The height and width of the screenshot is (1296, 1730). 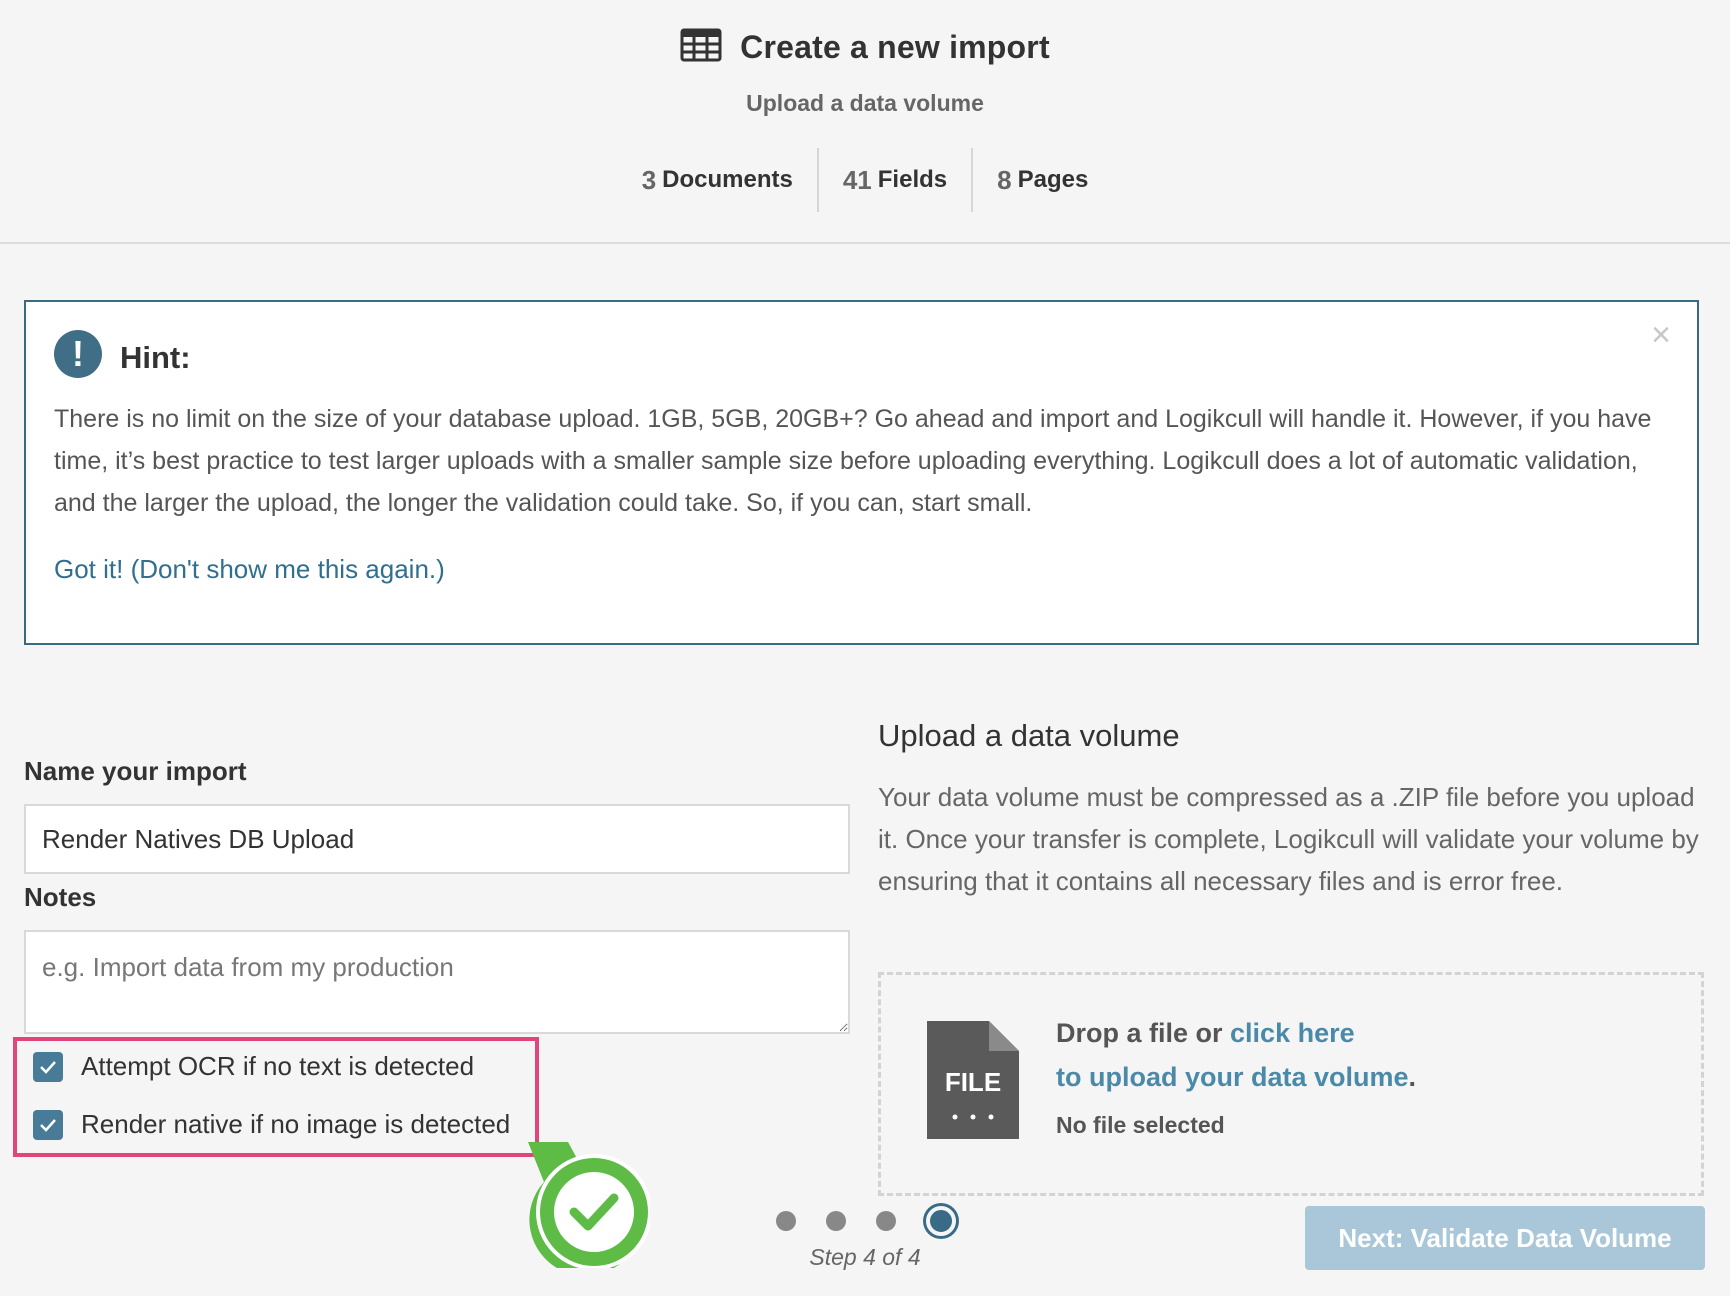 What do you see at coordinates (649, 179) in the screenshot?
I see `stat-documents-count: 3` at bounding box center [649, 179].